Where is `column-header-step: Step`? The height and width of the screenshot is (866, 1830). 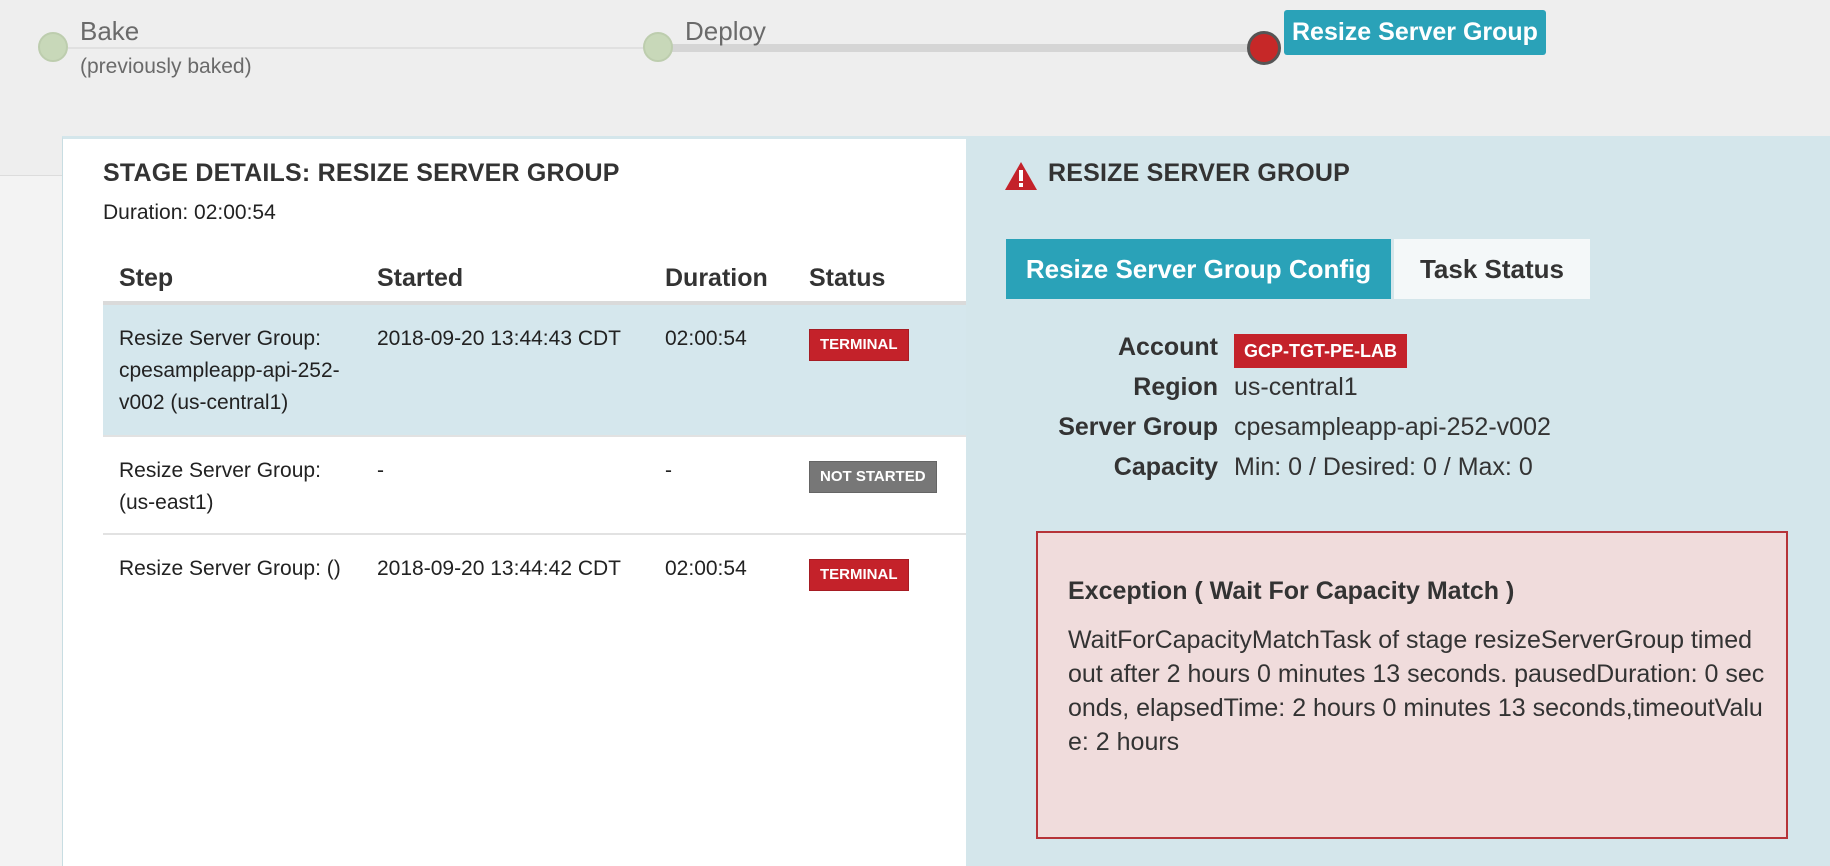 column-header-step: Step is located at coordinates (146, 278).